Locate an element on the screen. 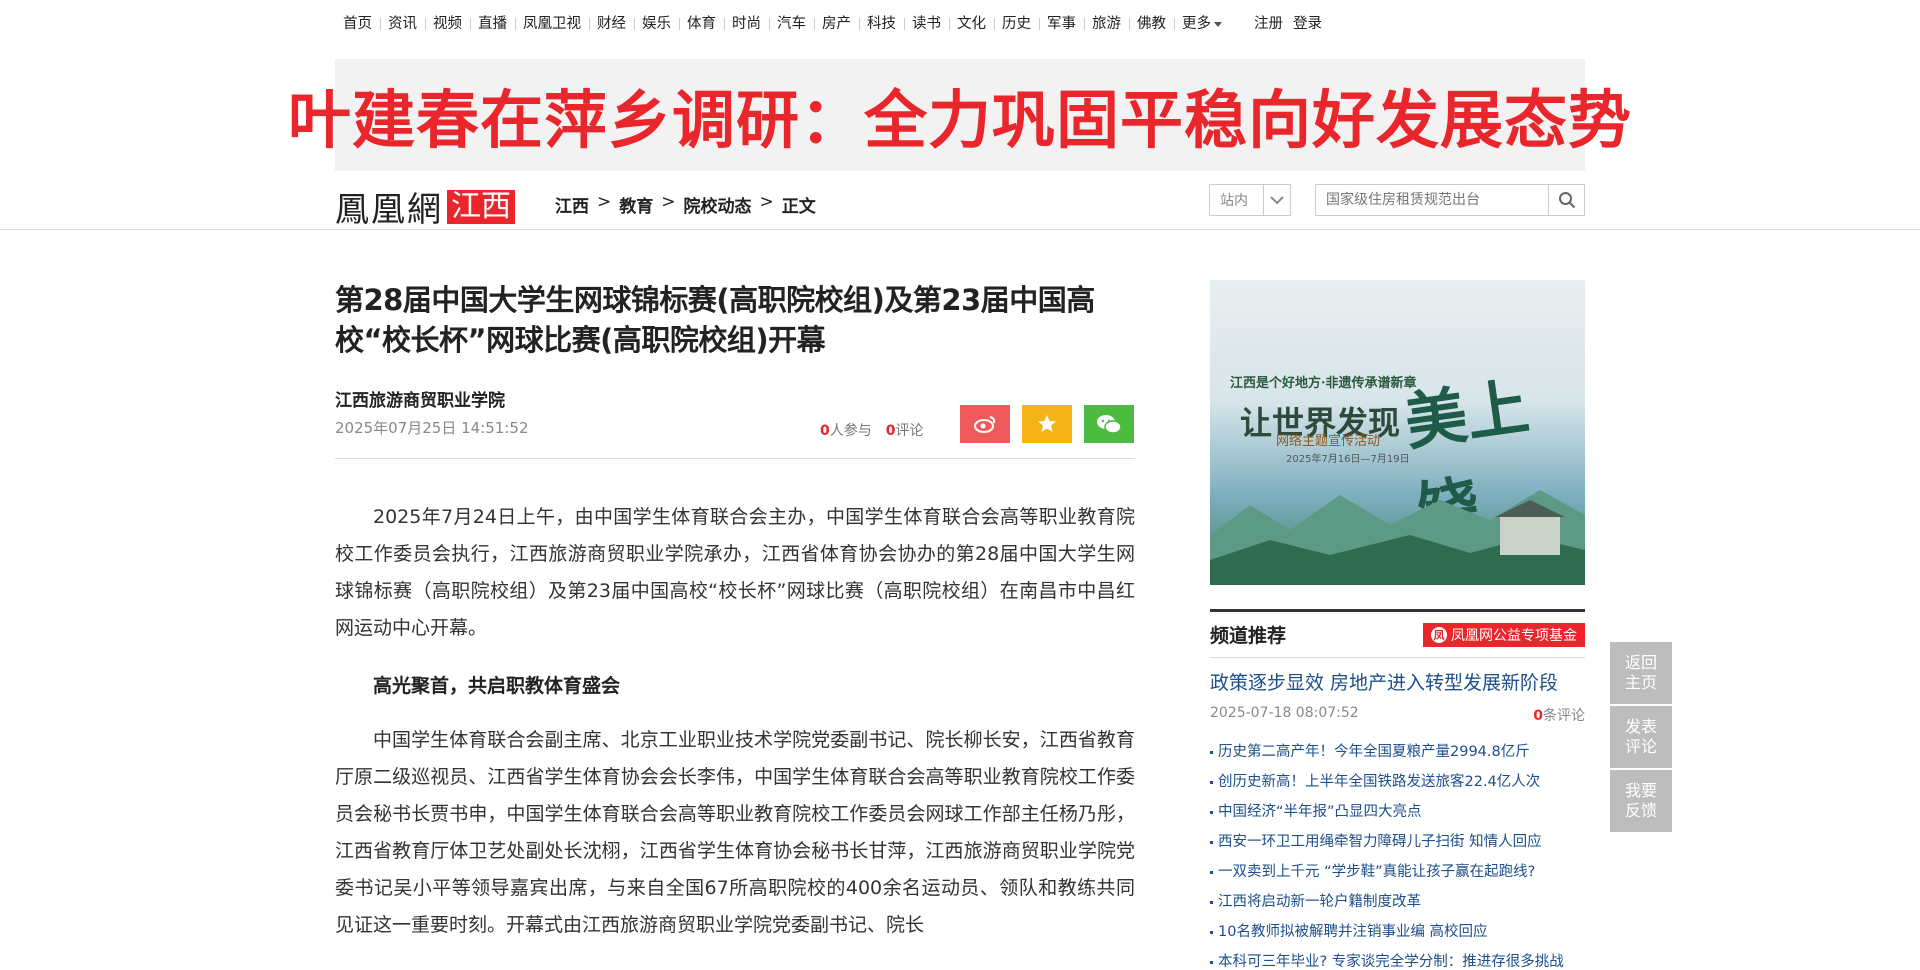  share-weibo-button is located at coordinates (984, 424).